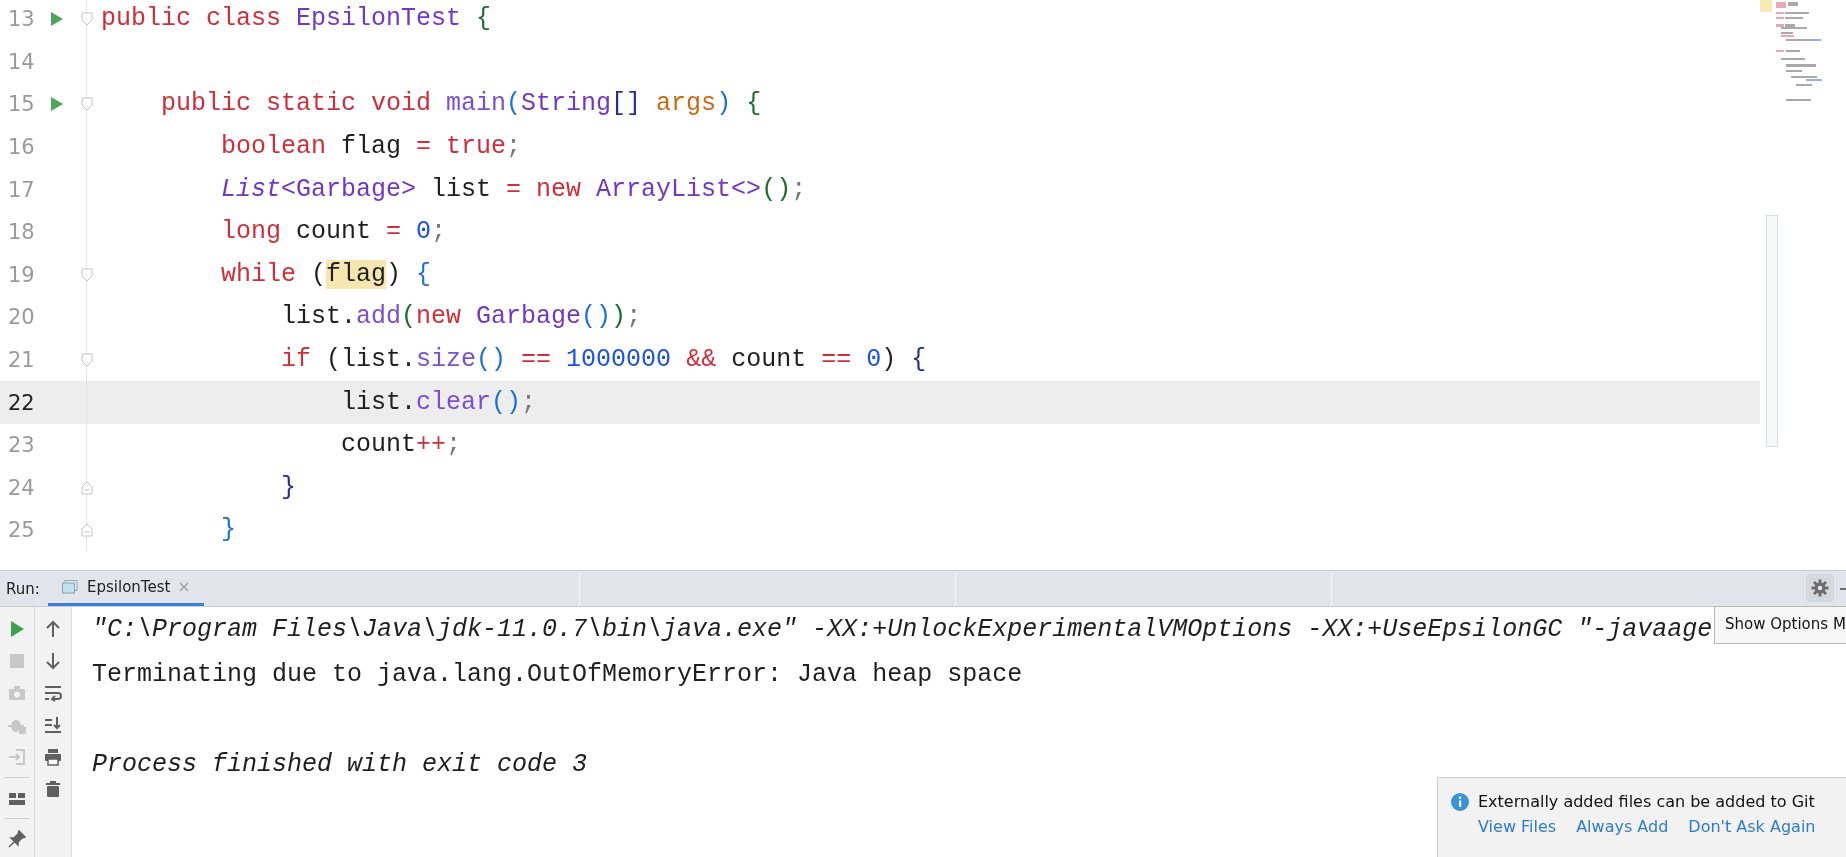  I want to click on up-arrow-icon, so click(53, 629).